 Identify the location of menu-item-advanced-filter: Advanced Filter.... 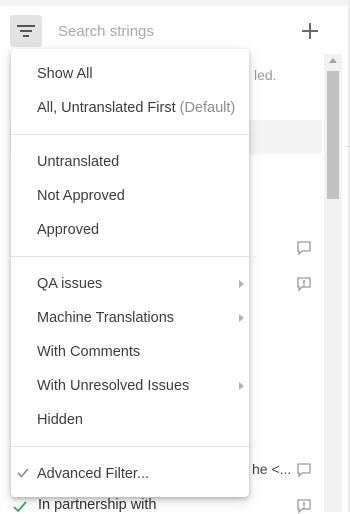
(130, 474).